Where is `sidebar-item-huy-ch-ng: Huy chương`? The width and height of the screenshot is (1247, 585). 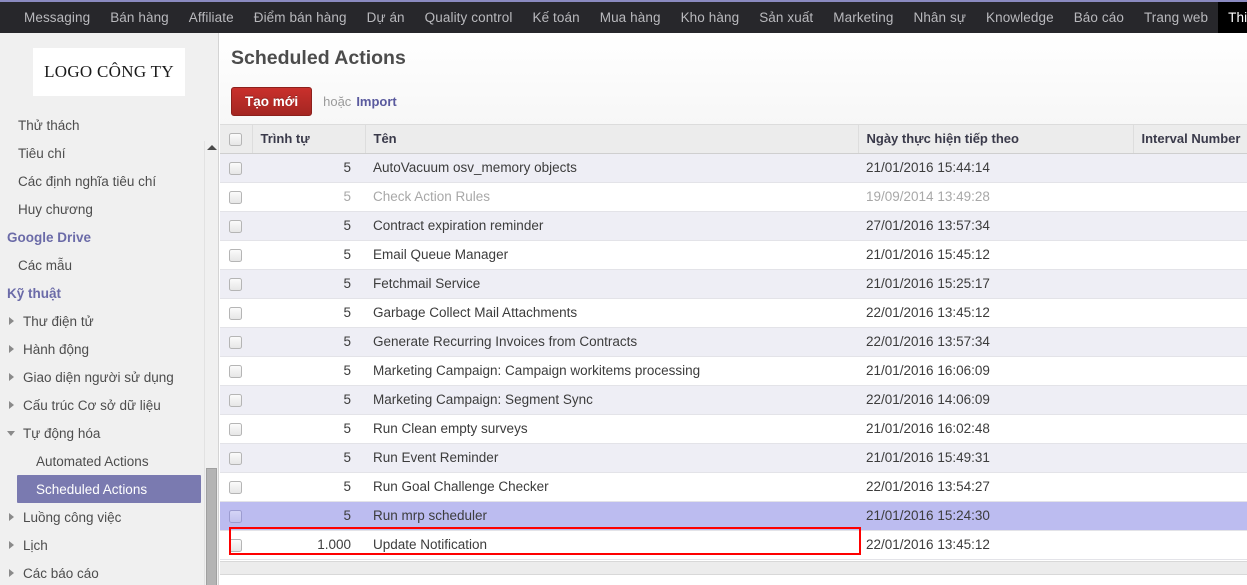
sidebar-item-huy-ch-ng: Huy chương is located at coordinates (109, 209).